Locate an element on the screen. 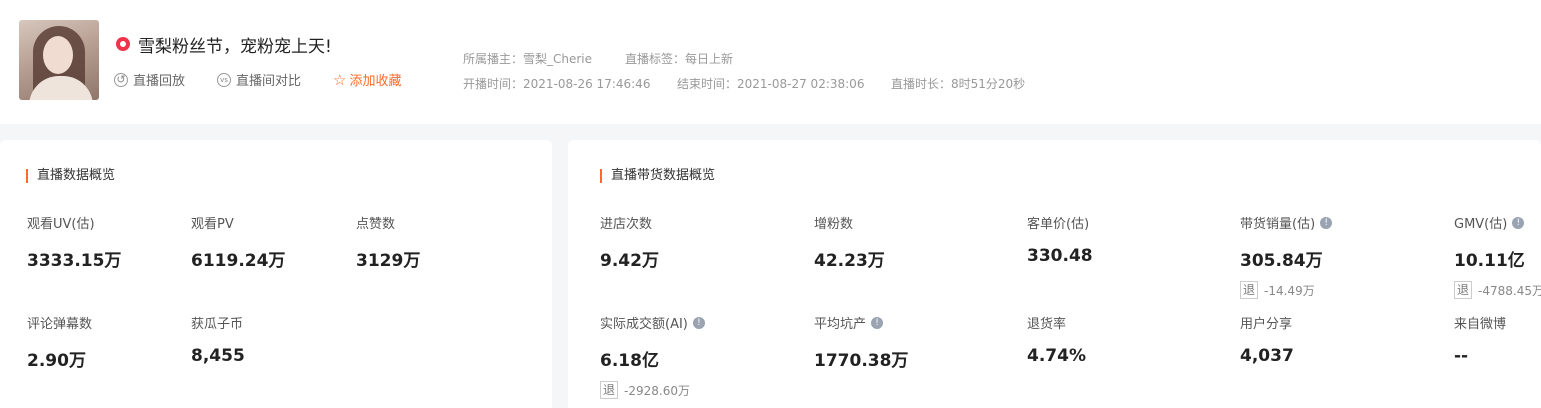  refund-value: -14.49万 is located at coordinates (1289, 290).